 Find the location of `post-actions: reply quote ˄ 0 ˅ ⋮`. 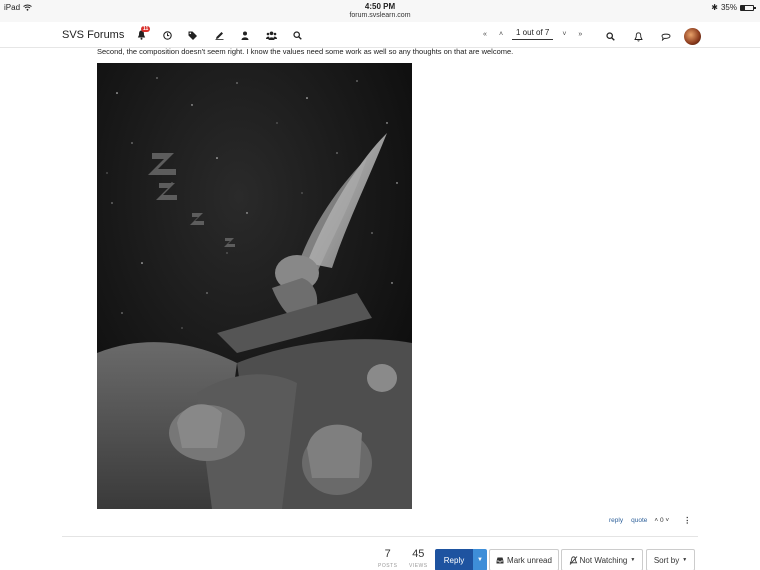

post-actions: reply quote ˄ 0 ˅ ⋮ is located at coordinates (650, 520).